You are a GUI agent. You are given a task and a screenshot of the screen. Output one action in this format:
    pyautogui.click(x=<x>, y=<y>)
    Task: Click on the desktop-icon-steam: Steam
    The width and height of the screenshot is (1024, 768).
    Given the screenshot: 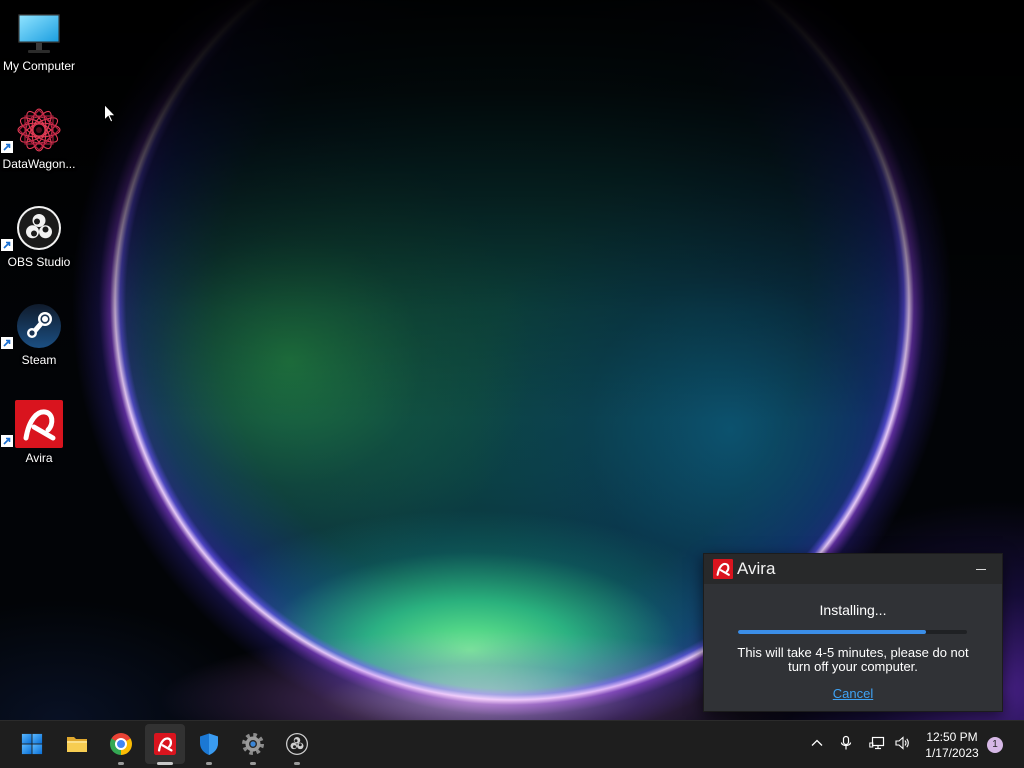 What is the action you would take?
    pyautogui.click(x=39, y=336)
    